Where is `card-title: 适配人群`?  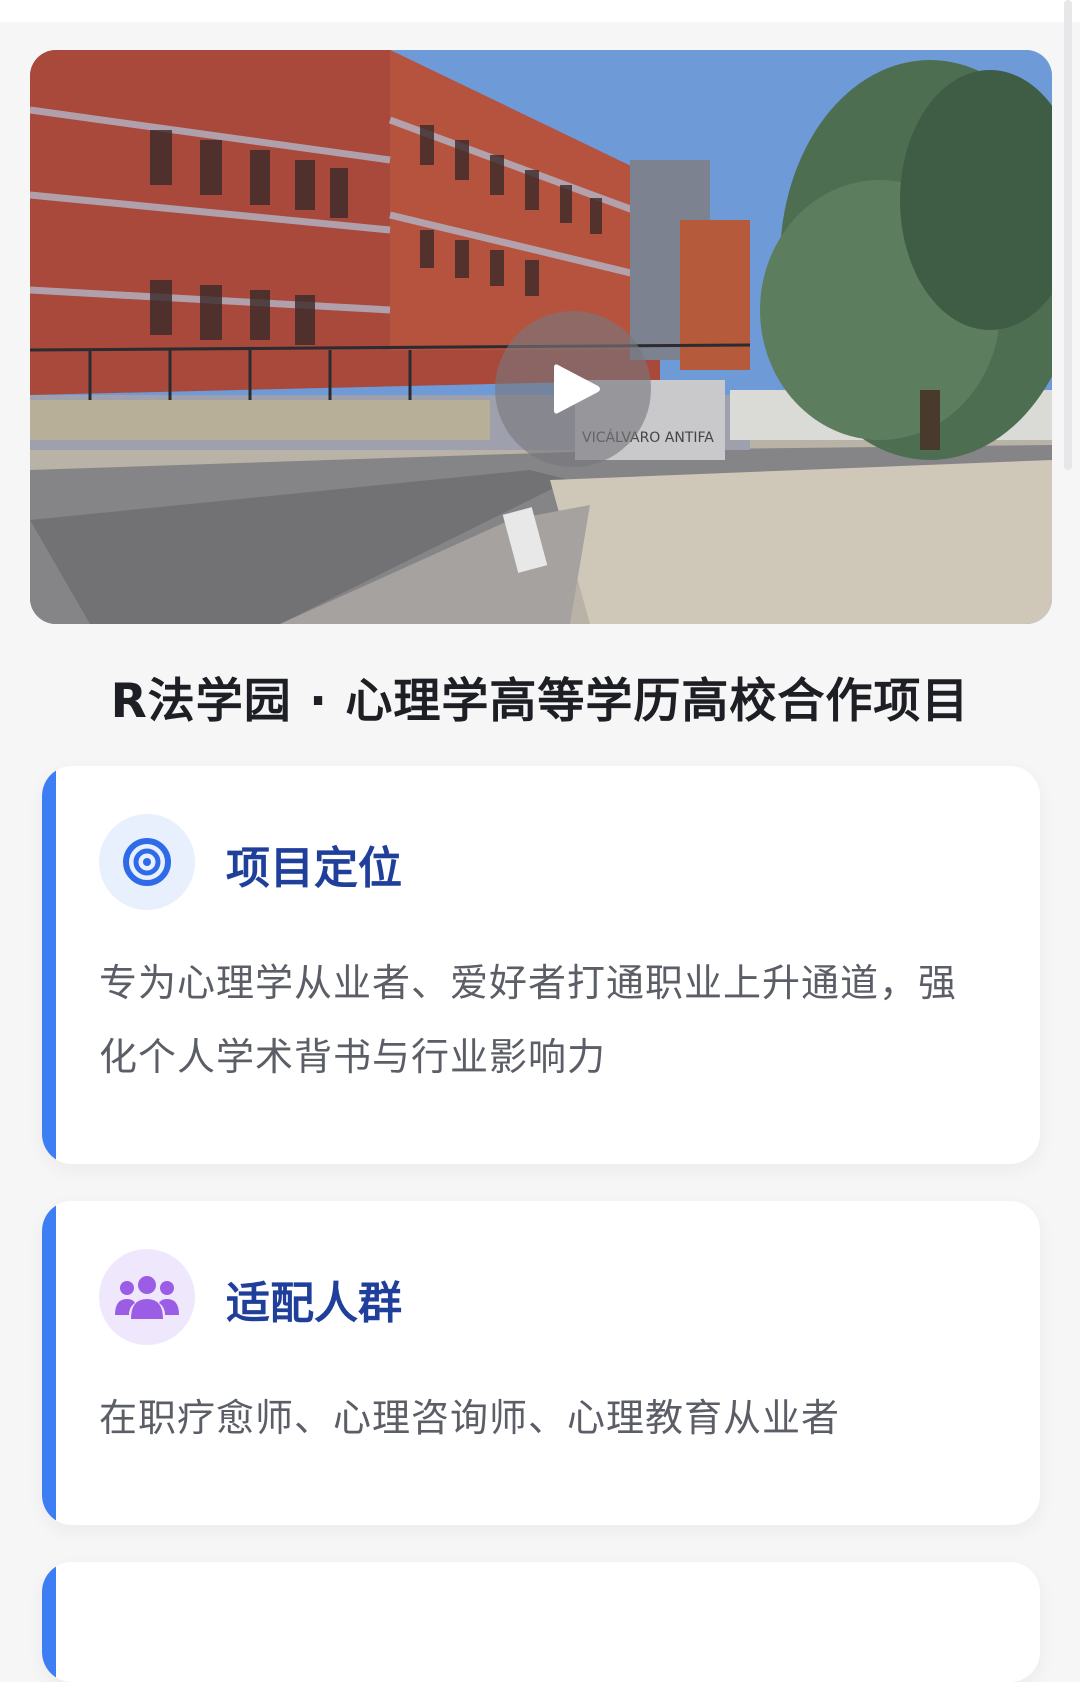
card-title: 适配人群 is located at coordinates (314, 1303).